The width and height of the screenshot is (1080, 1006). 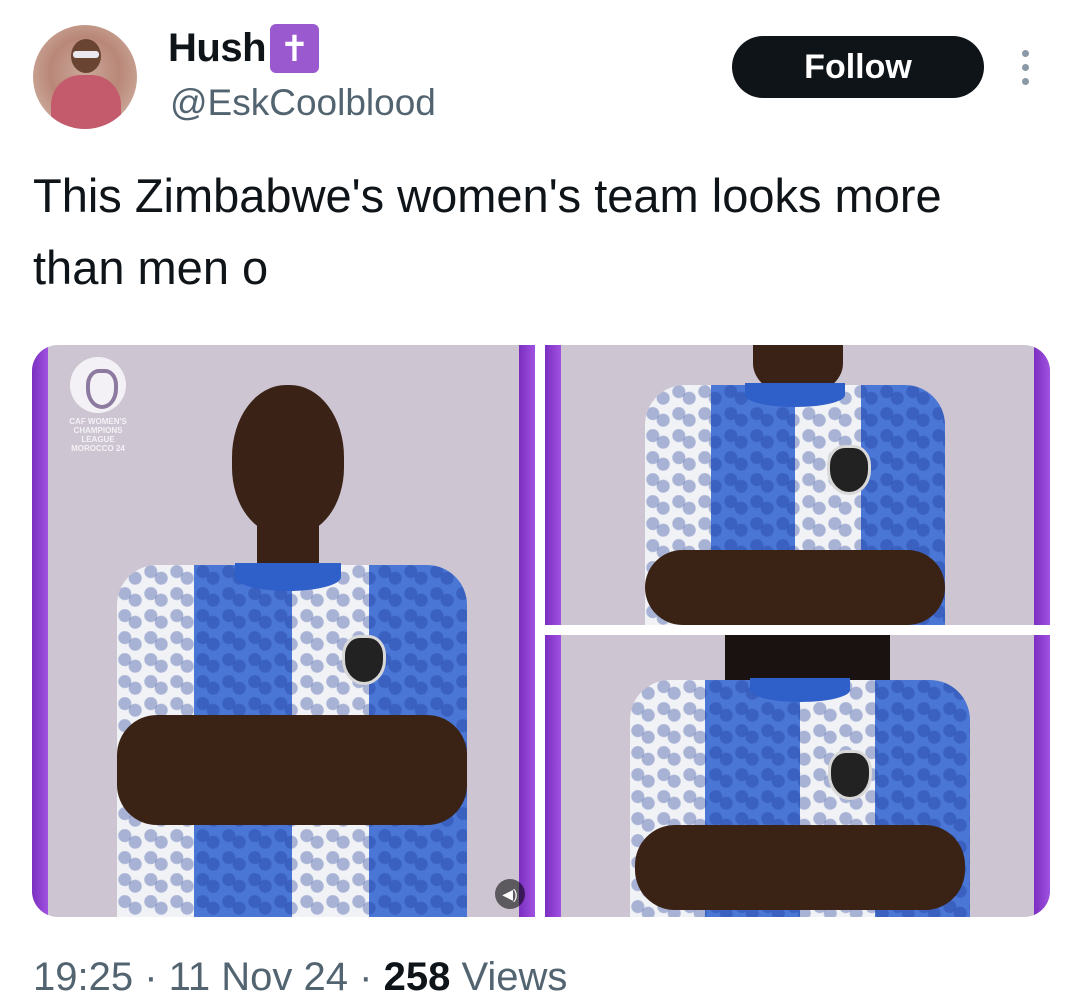 I want to click on views-label: Views, so click(x=509, y=977).